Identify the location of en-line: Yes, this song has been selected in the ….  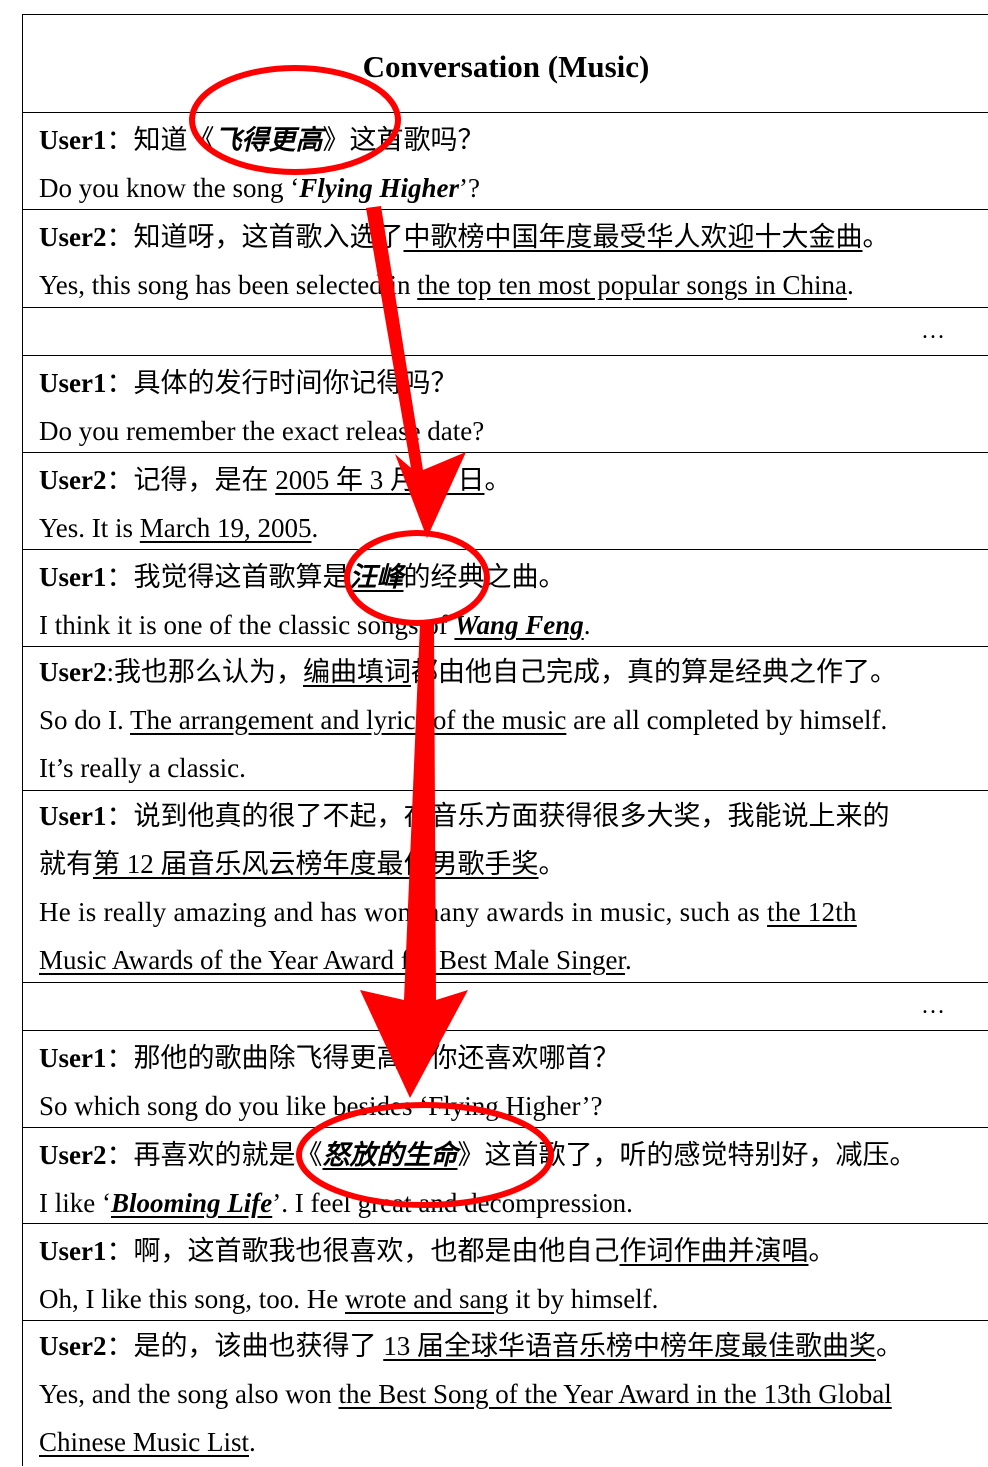
(446, 285).